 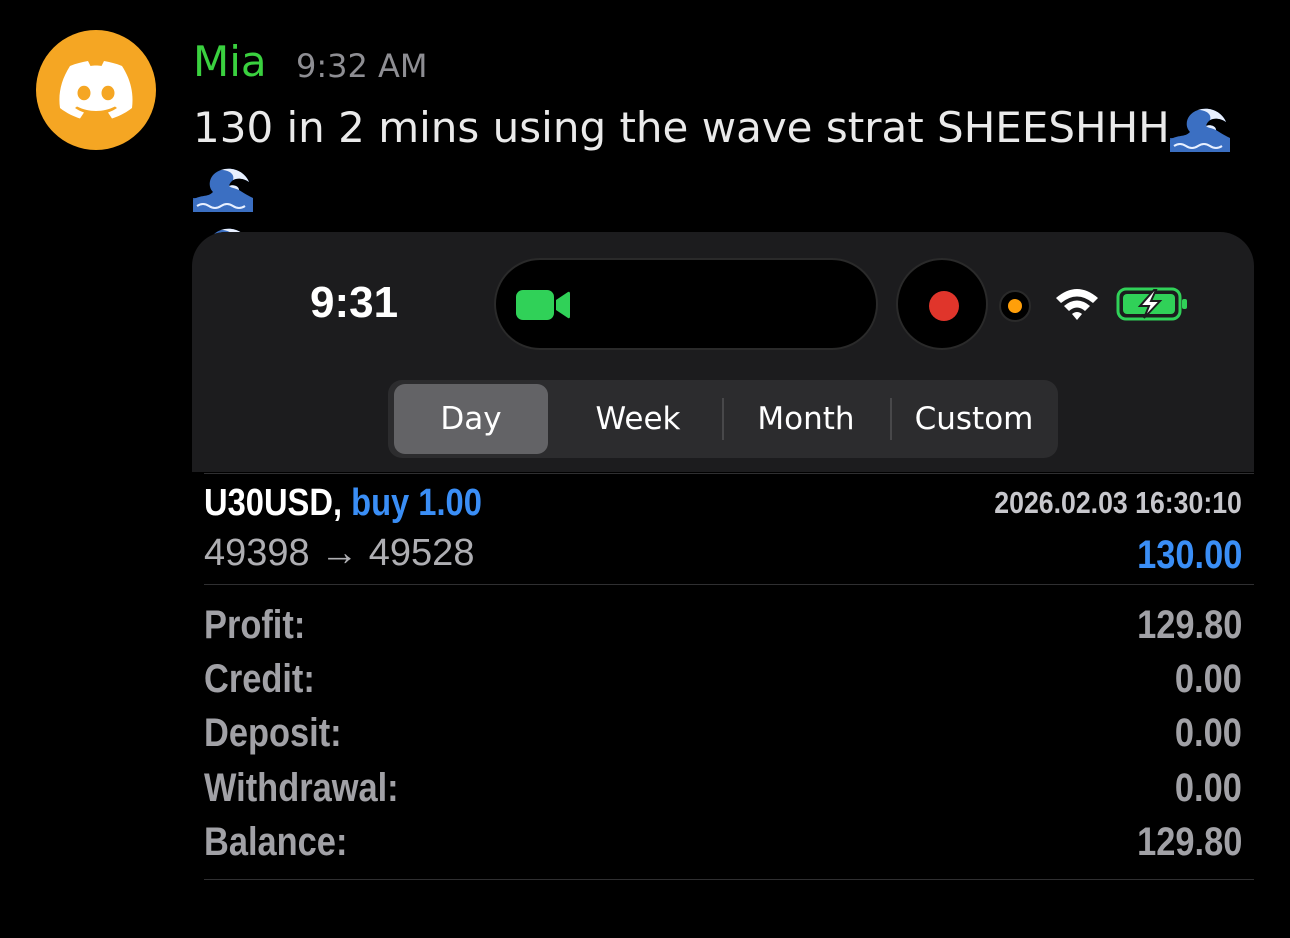 What do you see at coordinates (259, 679) in the screenshot?
I see `summary-label-credit: Credit:` at bounding box center [259, 679].